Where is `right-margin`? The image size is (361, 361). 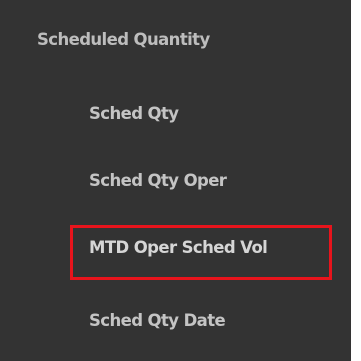
right-margin is located at coordinates (356, 180).